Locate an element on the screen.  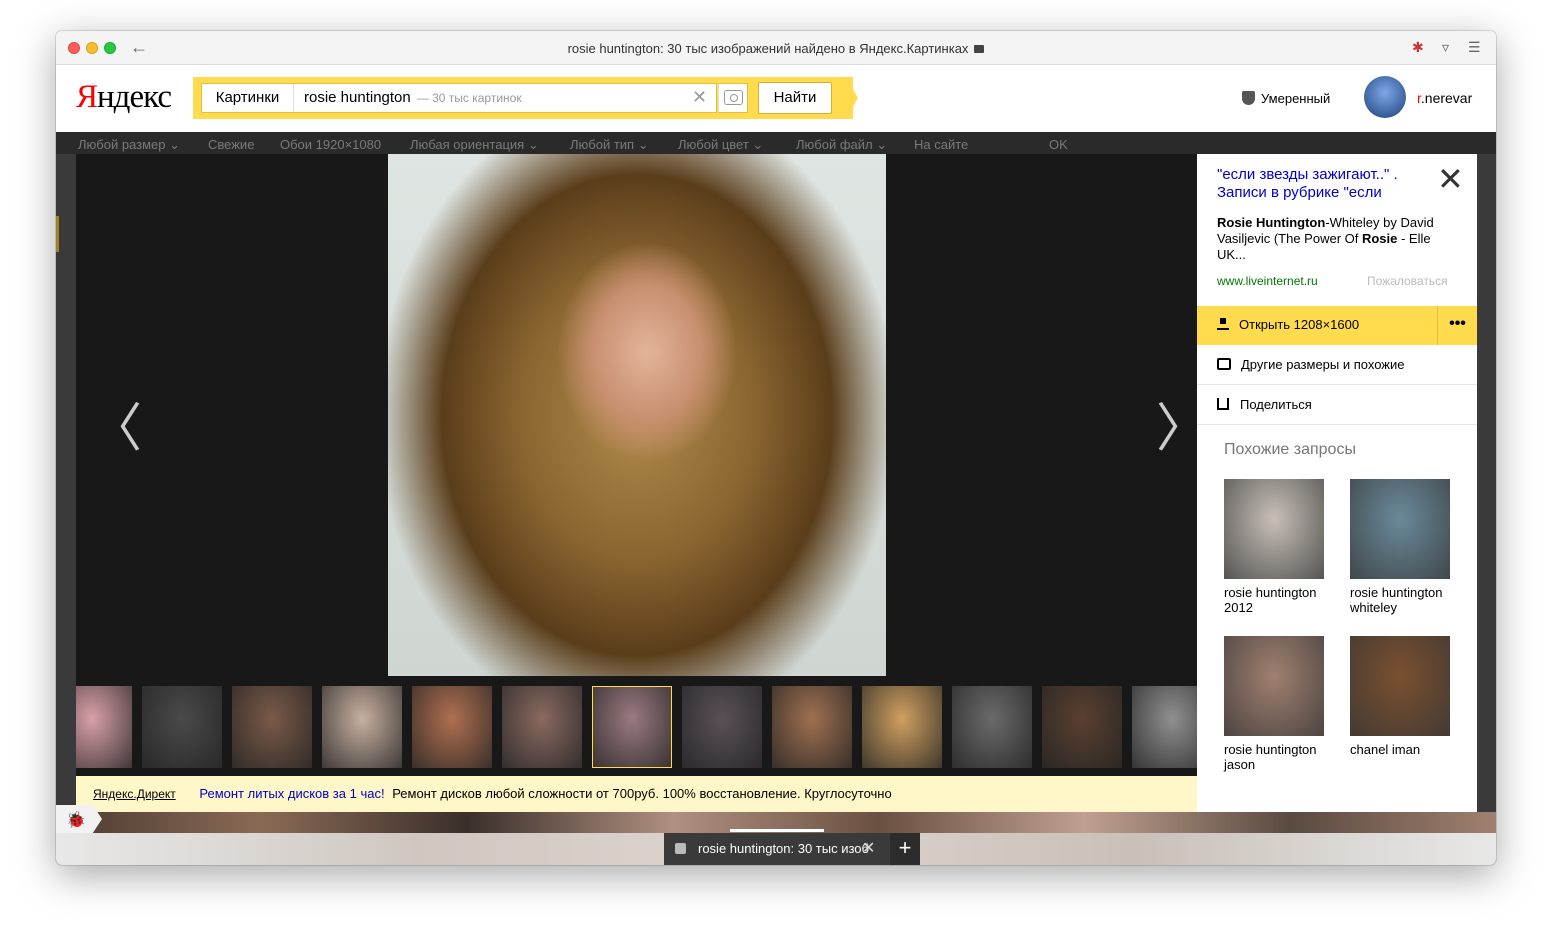
tab-title: rosie huntington: 30 тыс изоб is located at coordinates (783, 848).